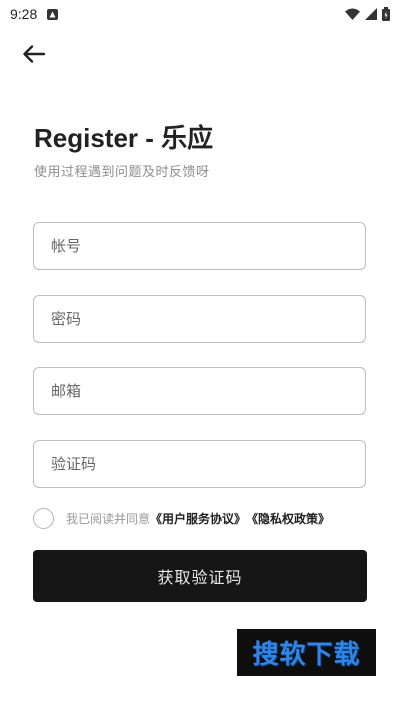 The image size is (400, 712). Describe the element at coordinates (53, 14) in the screenshot. I see `app-notification-icon` at that location.